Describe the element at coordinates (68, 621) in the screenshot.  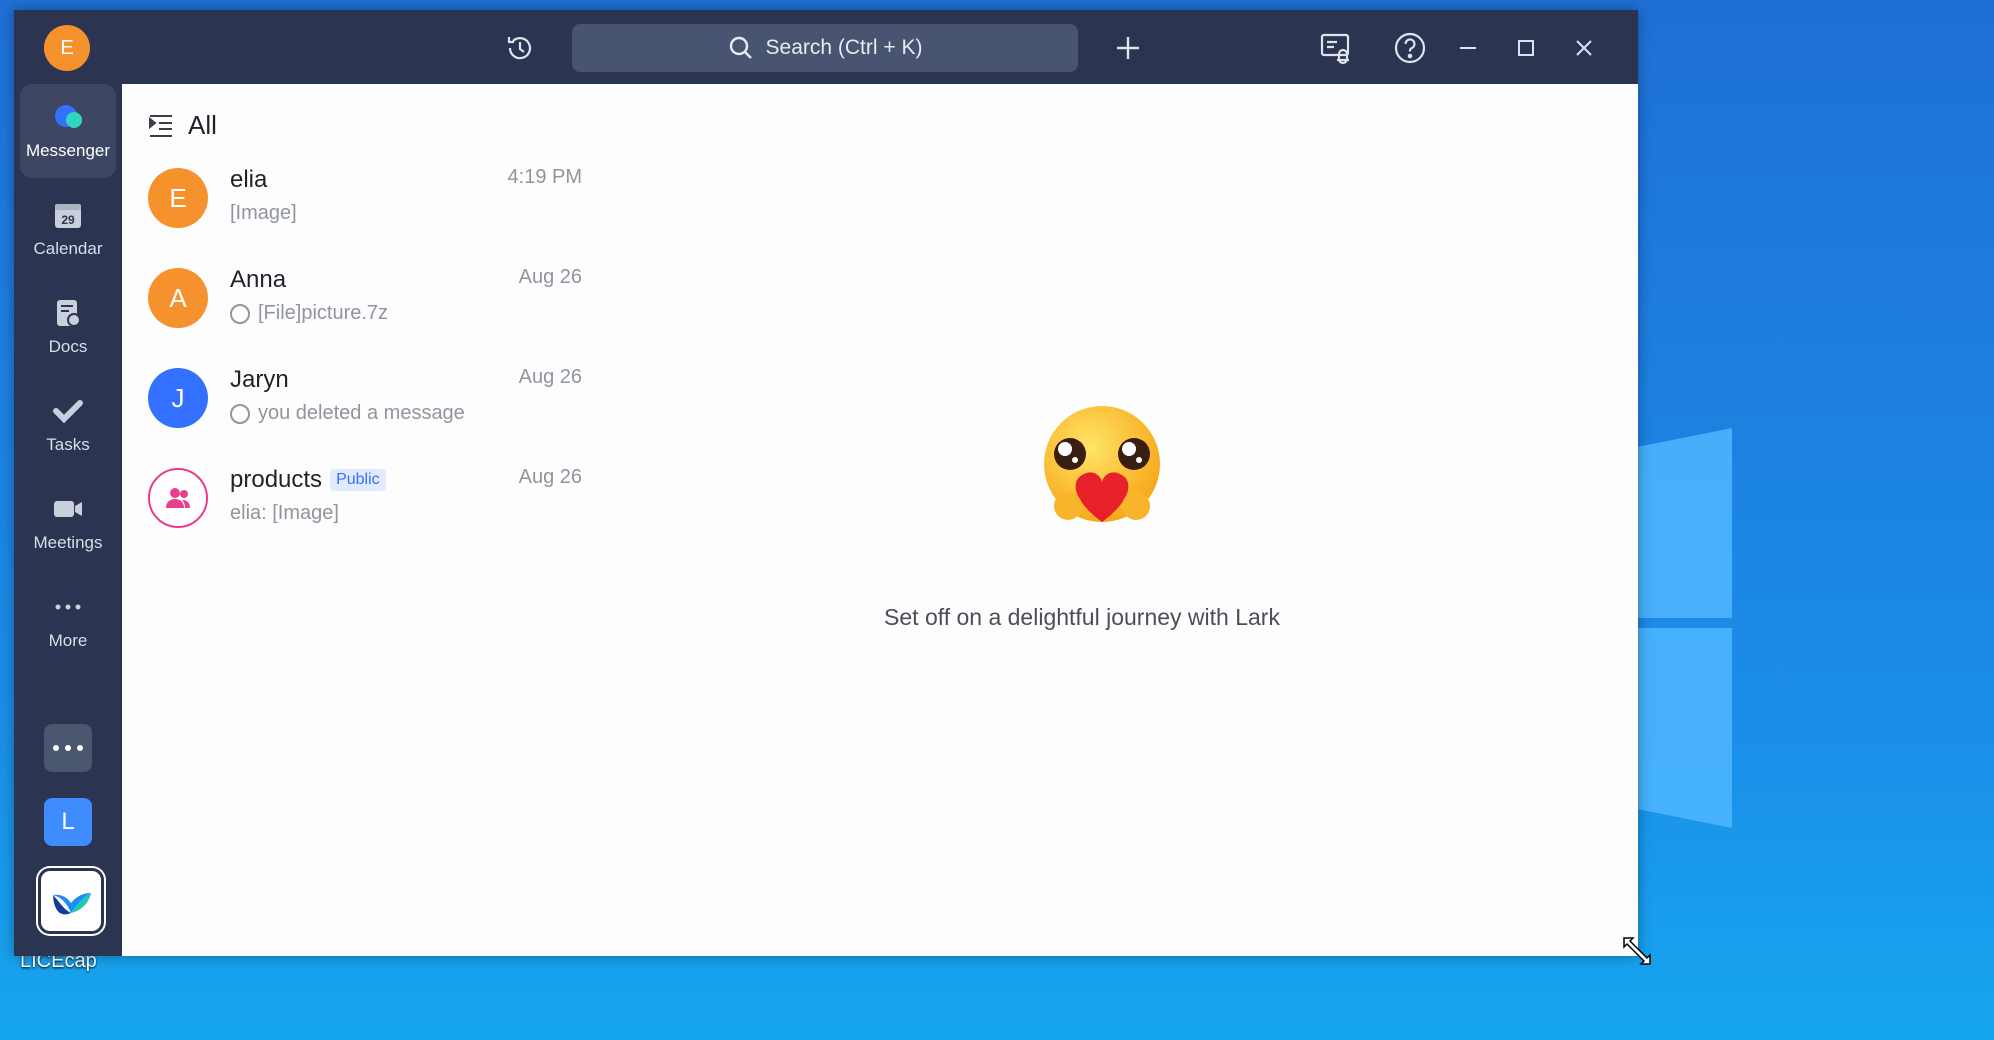
I see `sidebar-item-more: More` at that location.